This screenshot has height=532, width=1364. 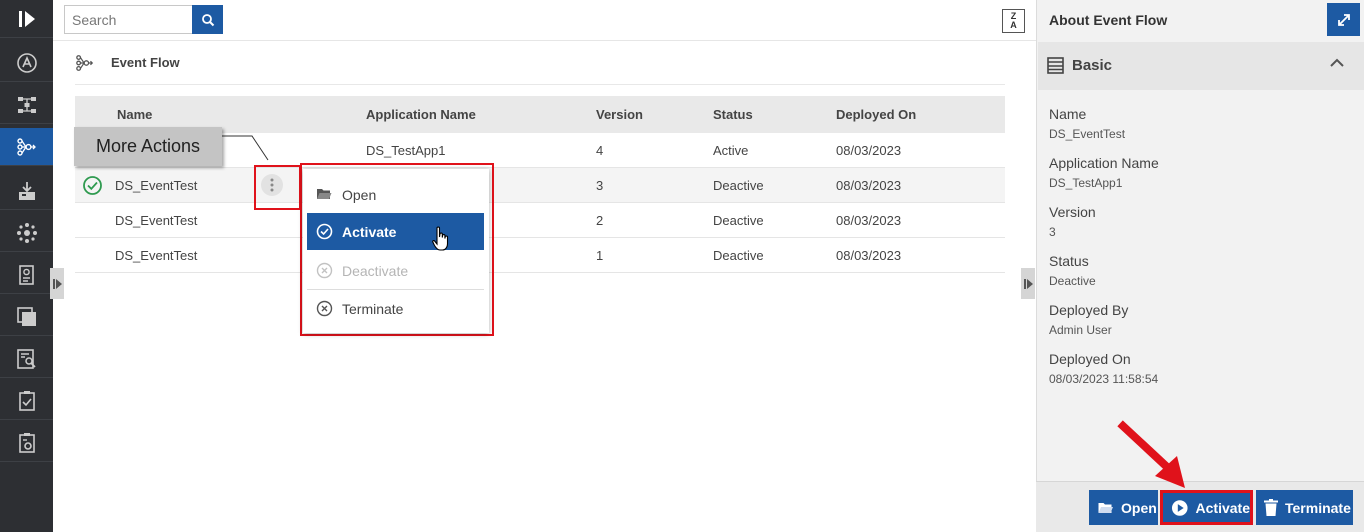 What do you see at coordinates (1271, 507) in the screenshot?
I see `trash-icon` at bounding box center [1271, 507].